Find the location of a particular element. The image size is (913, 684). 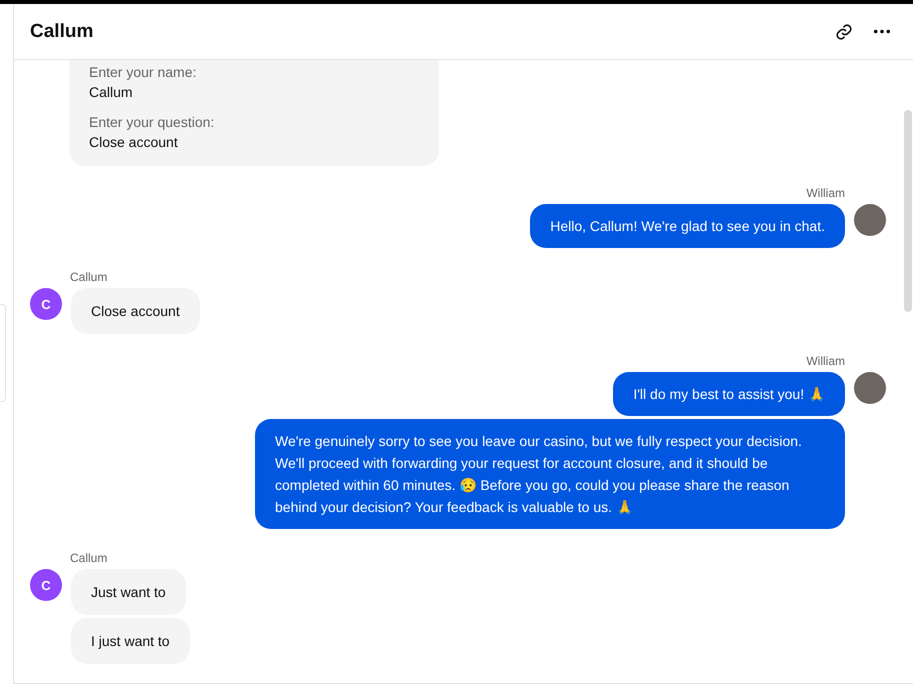

field-value: Close account is located at coordinates (134, 142).